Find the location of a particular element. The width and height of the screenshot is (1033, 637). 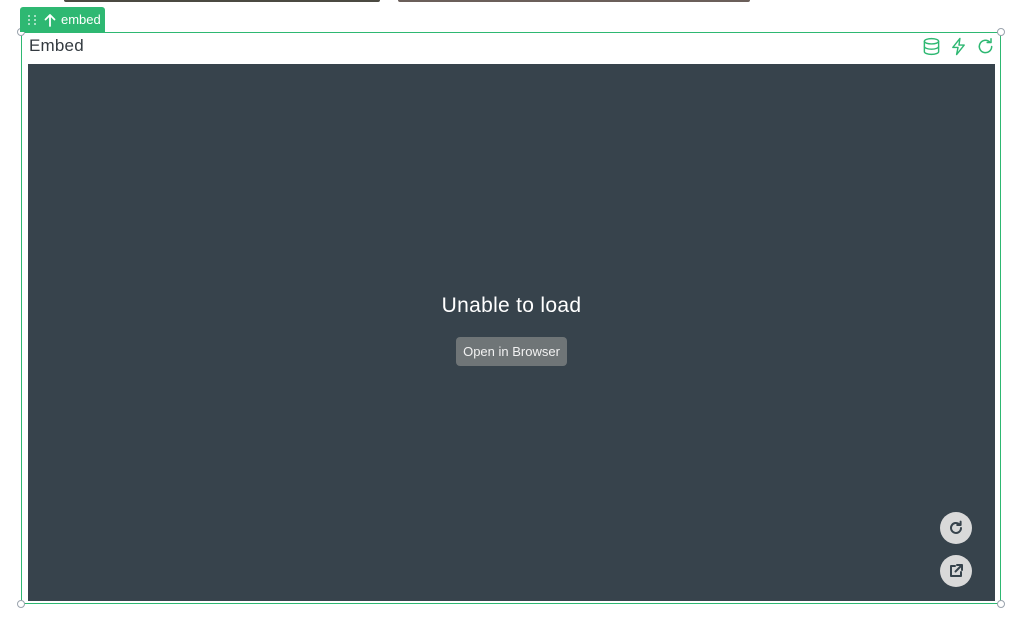

open-in-browser-button: Open in Browser is located at coordinates (511, 351).